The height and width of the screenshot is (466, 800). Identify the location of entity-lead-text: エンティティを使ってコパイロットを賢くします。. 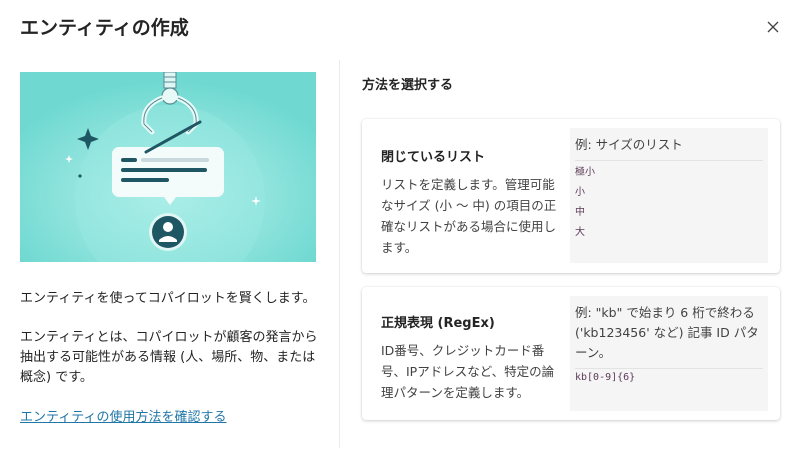
(168, 298).